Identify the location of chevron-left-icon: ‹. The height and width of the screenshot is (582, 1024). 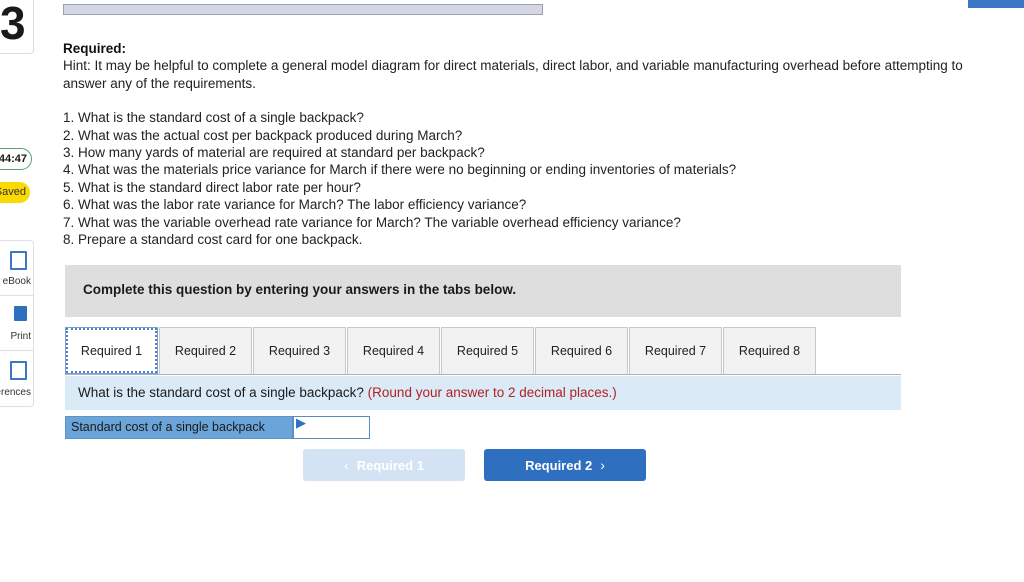
(346, 465).